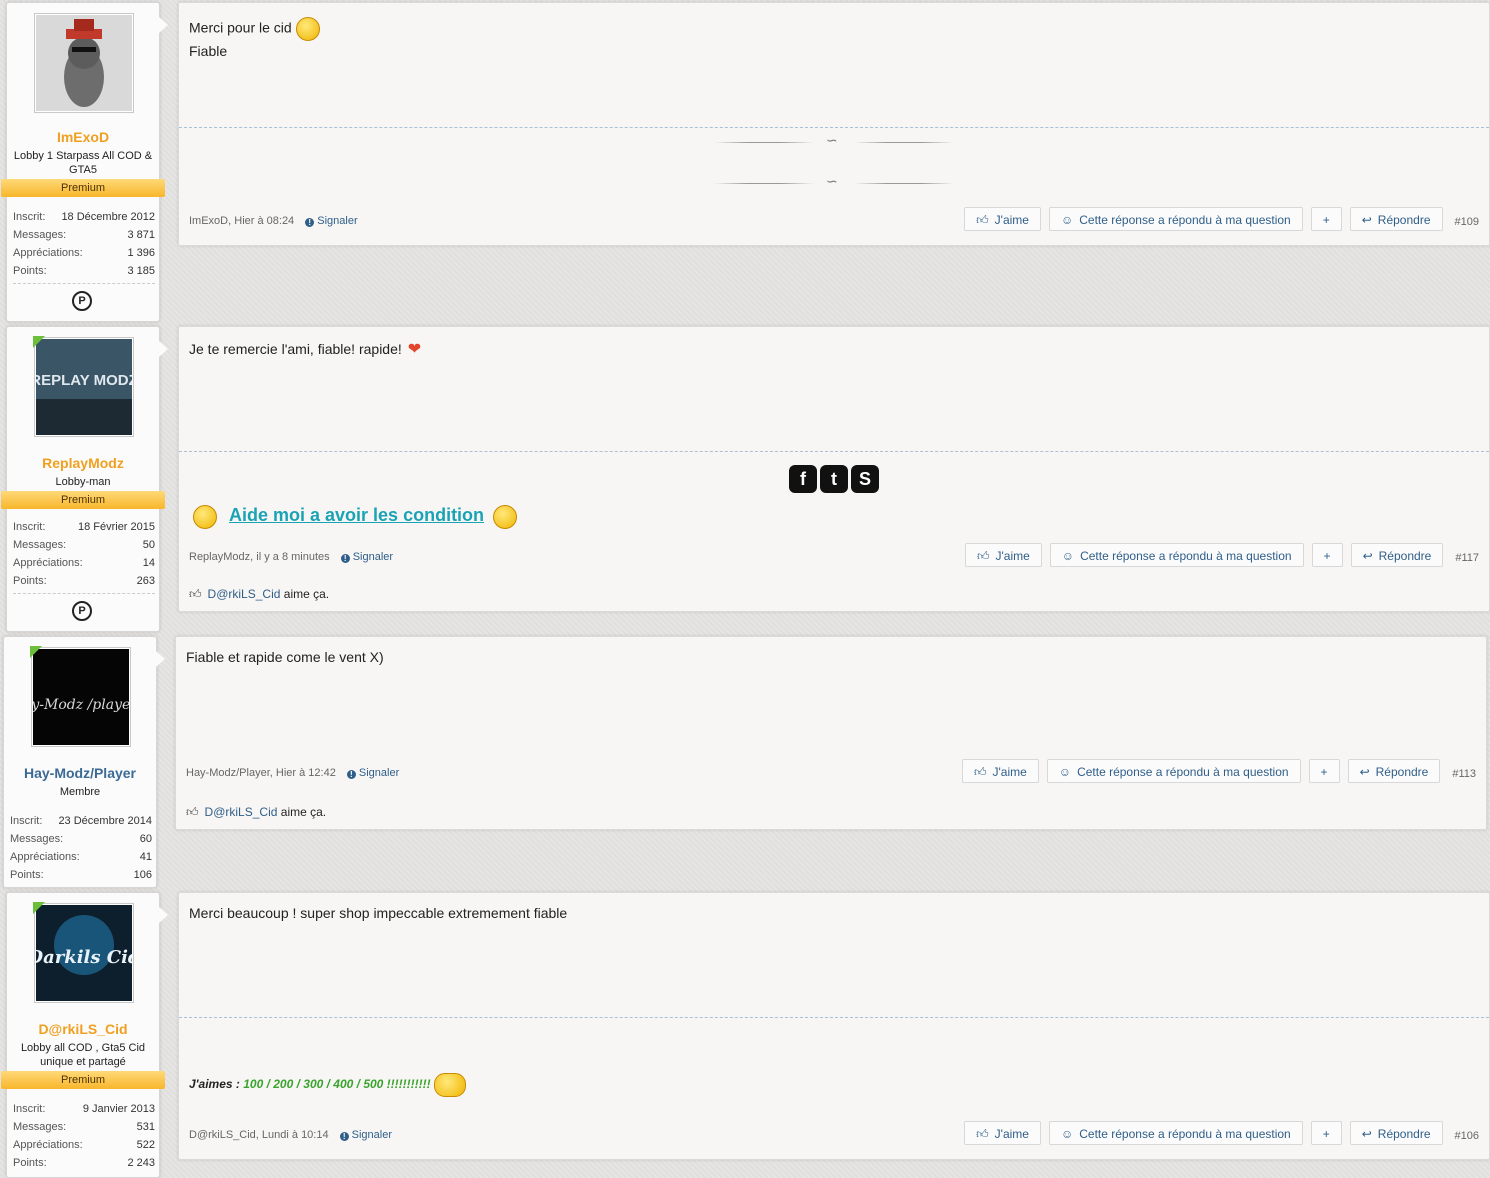  Describe the element at coordinates (84, 953) in the screenshot. I see `avatar: Darkils Cid` at that location.